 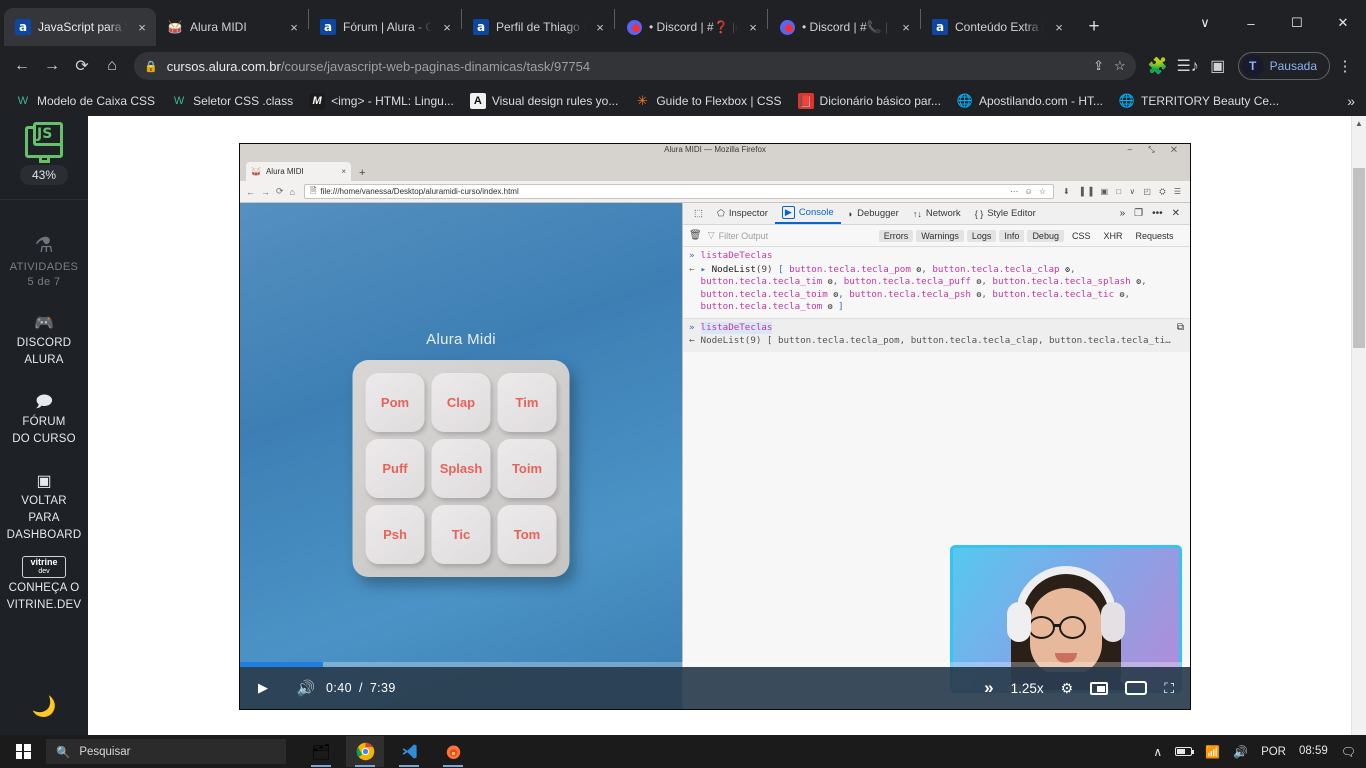 I want to click on profile-chip: T Pausada, so click(x=1283, y=66).